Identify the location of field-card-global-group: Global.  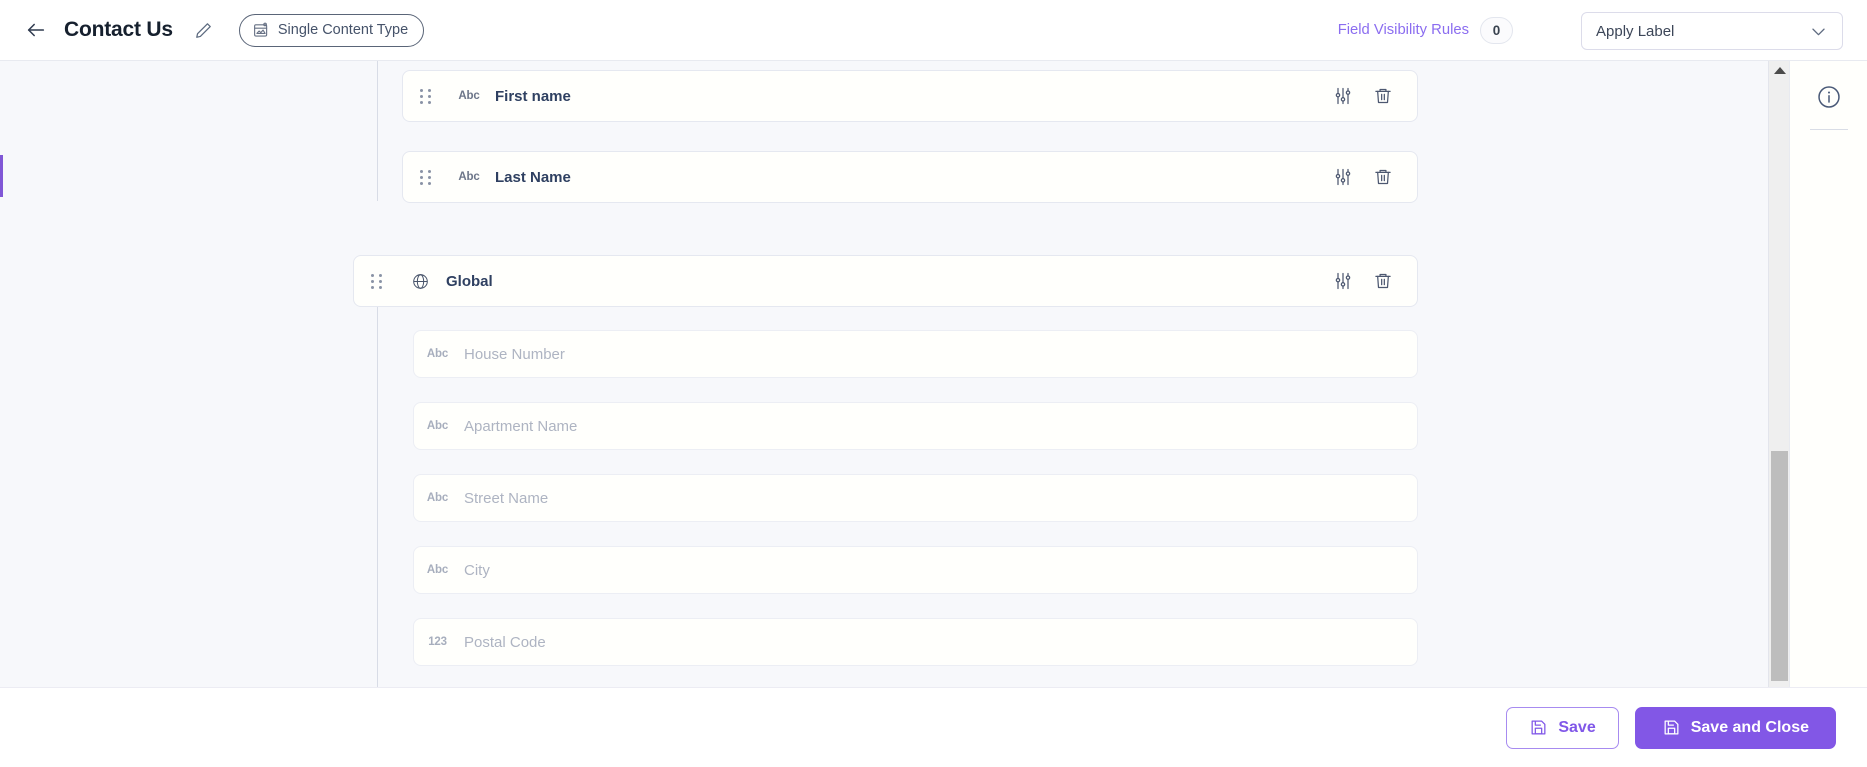
(885, 281).